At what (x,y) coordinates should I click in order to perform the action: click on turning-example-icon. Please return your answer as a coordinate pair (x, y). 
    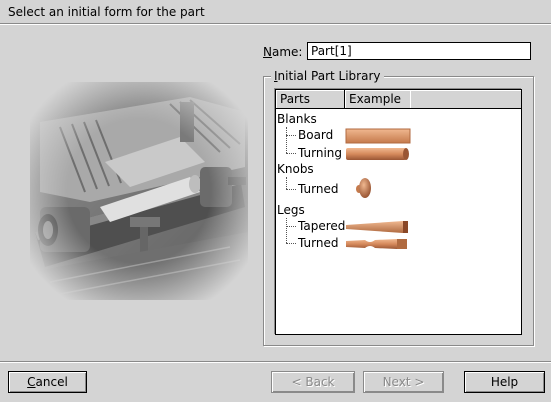
    Looking at the image, I should click on (377, 154).